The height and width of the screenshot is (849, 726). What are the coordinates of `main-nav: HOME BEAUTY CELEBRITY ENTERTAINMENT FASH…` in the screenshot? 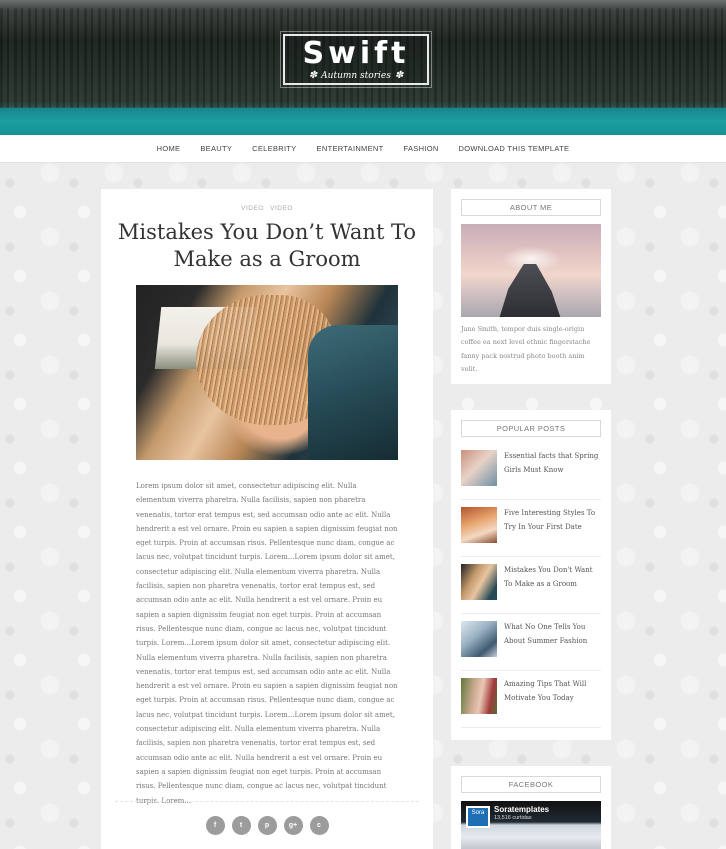 It's located at (363, 149).